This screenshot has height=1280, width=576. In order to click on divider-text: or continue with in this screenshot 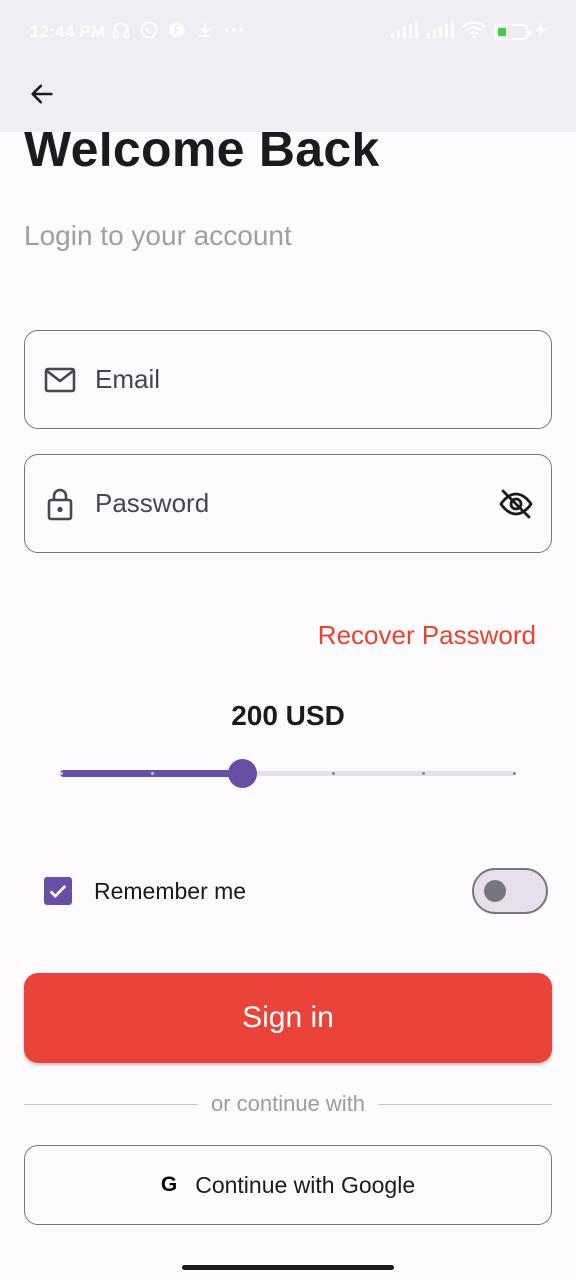, I will do `click(288, 1103)`.